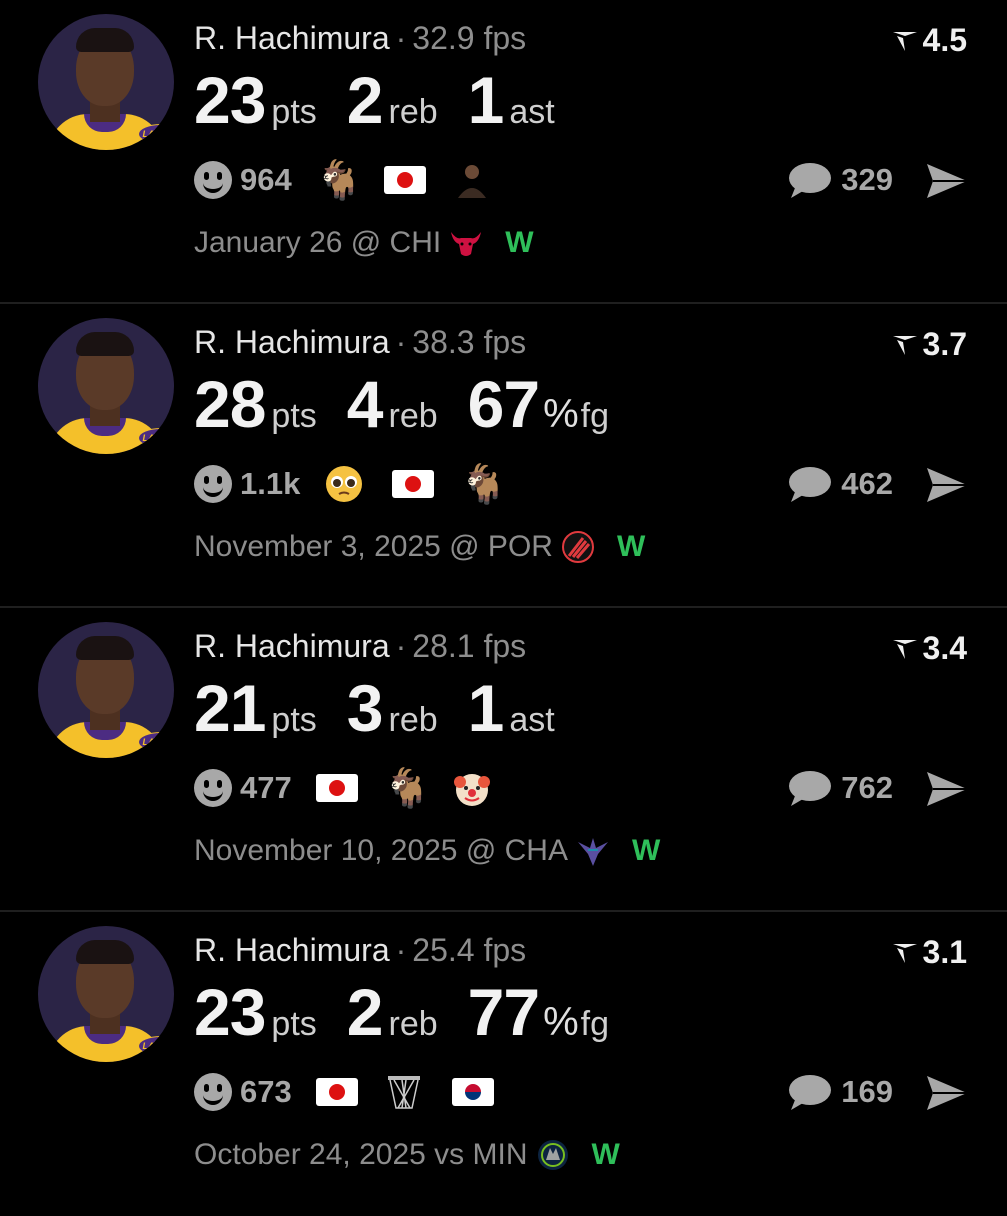 The width and height of the screenshot is (1007, 1216). Describe the element at coordinates (472, 788) in the screenshot. I see `clown-face-icon` at that location.